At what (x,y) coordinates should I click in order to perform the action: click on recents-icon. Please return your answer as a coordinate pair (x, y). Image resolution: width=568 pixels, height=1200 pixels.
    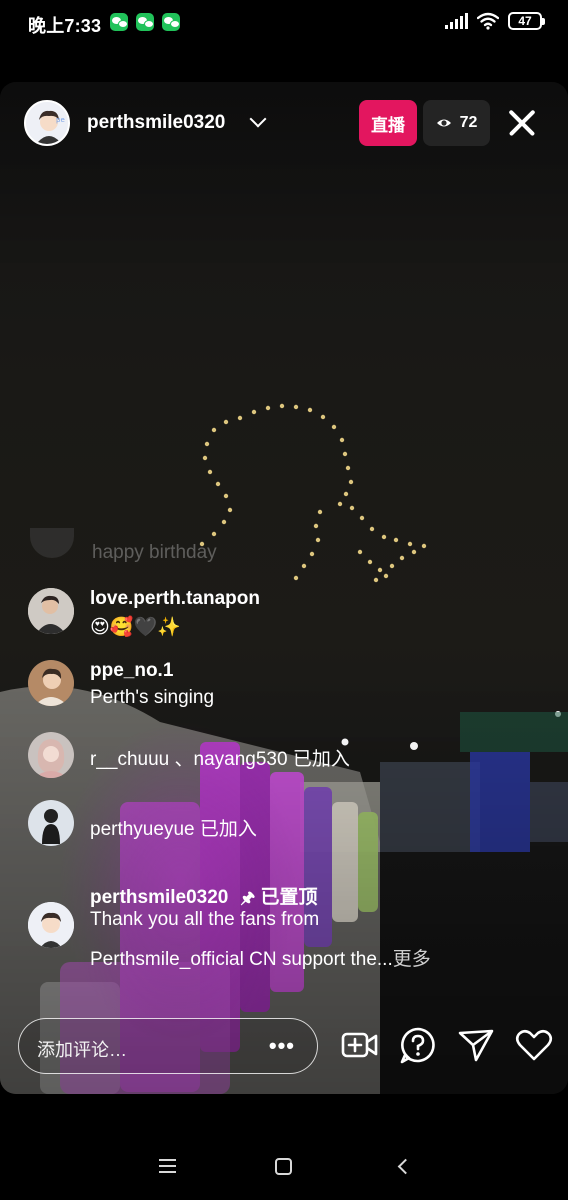
    Looking at the image, I should click on (167, 1168).